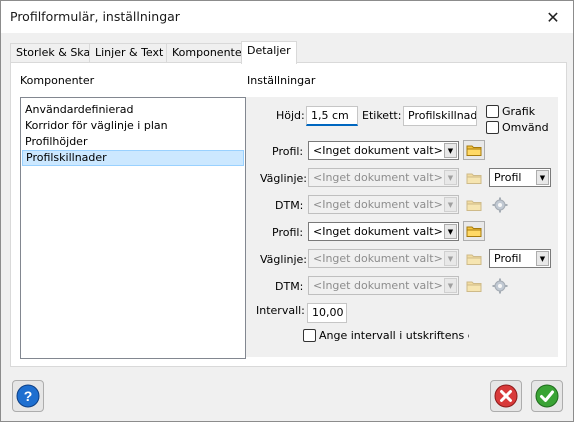 The image size is (574, 422). What do you see at coordinates (133, 142) in the screenshot?
I see `list-item: Profilhöjder` at bounding box center [133, 142].